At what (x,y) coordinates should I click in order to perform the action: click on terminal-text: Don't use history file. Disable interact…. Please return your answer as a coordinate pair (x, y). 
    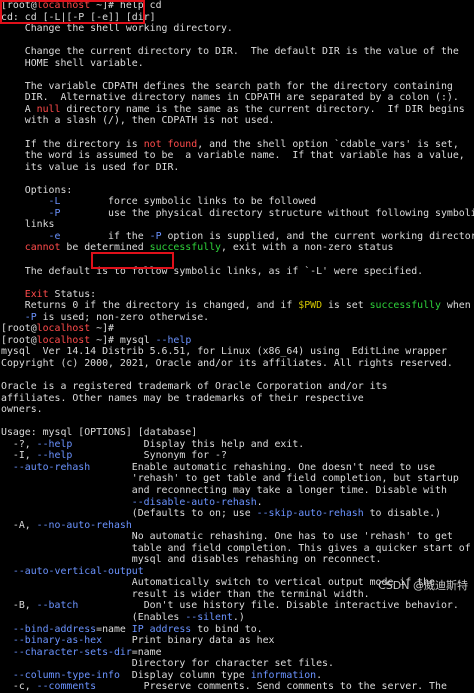
    Looking at the image, I should click on (268, 606).